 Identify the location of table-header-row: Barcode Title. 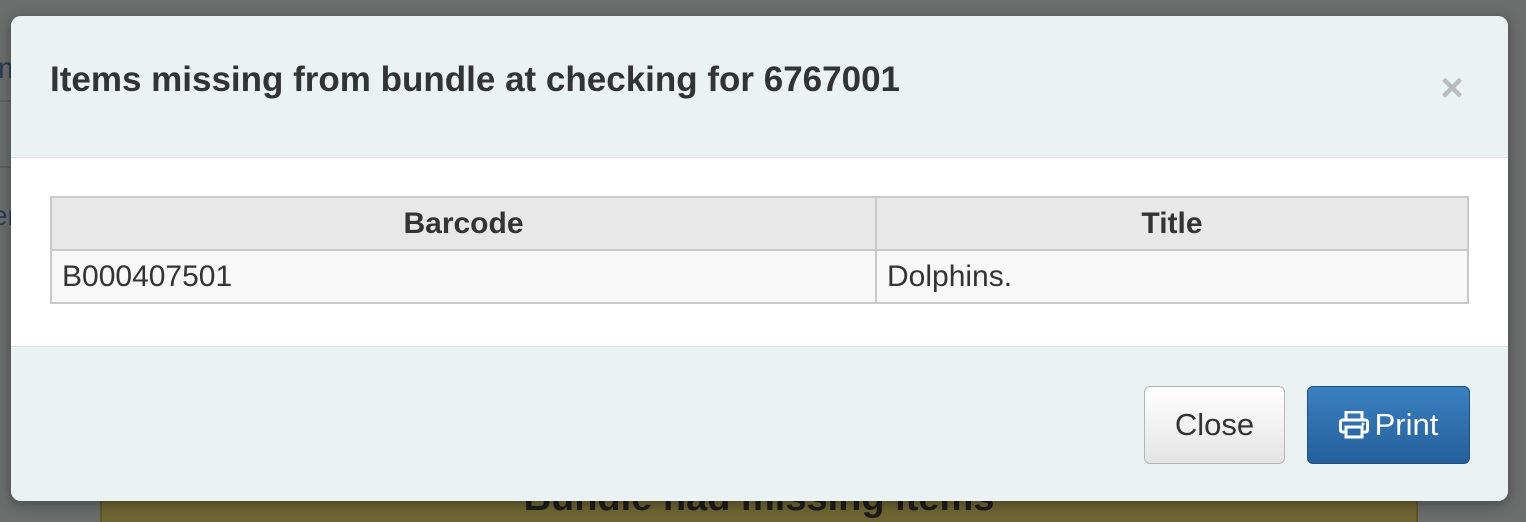
(759, 223).